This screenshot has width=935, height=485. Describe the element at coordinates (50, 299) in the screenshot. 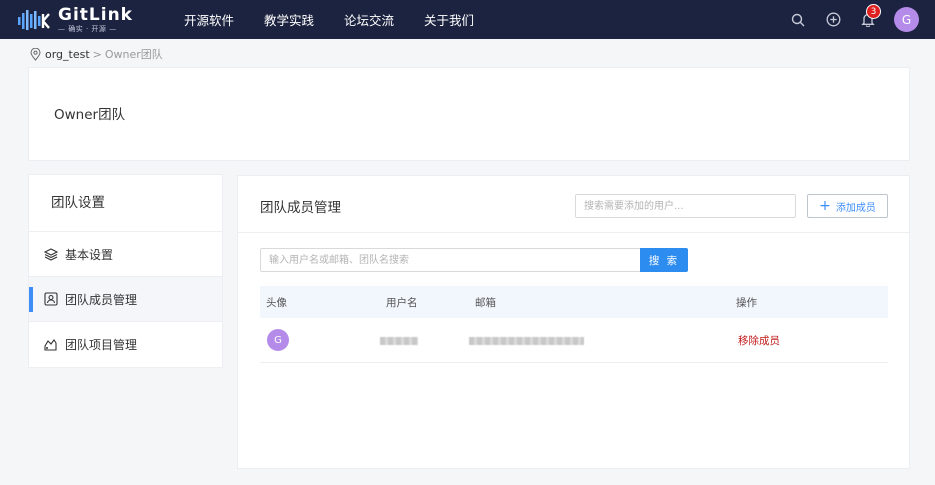

I see `member-card-icon` at that location.